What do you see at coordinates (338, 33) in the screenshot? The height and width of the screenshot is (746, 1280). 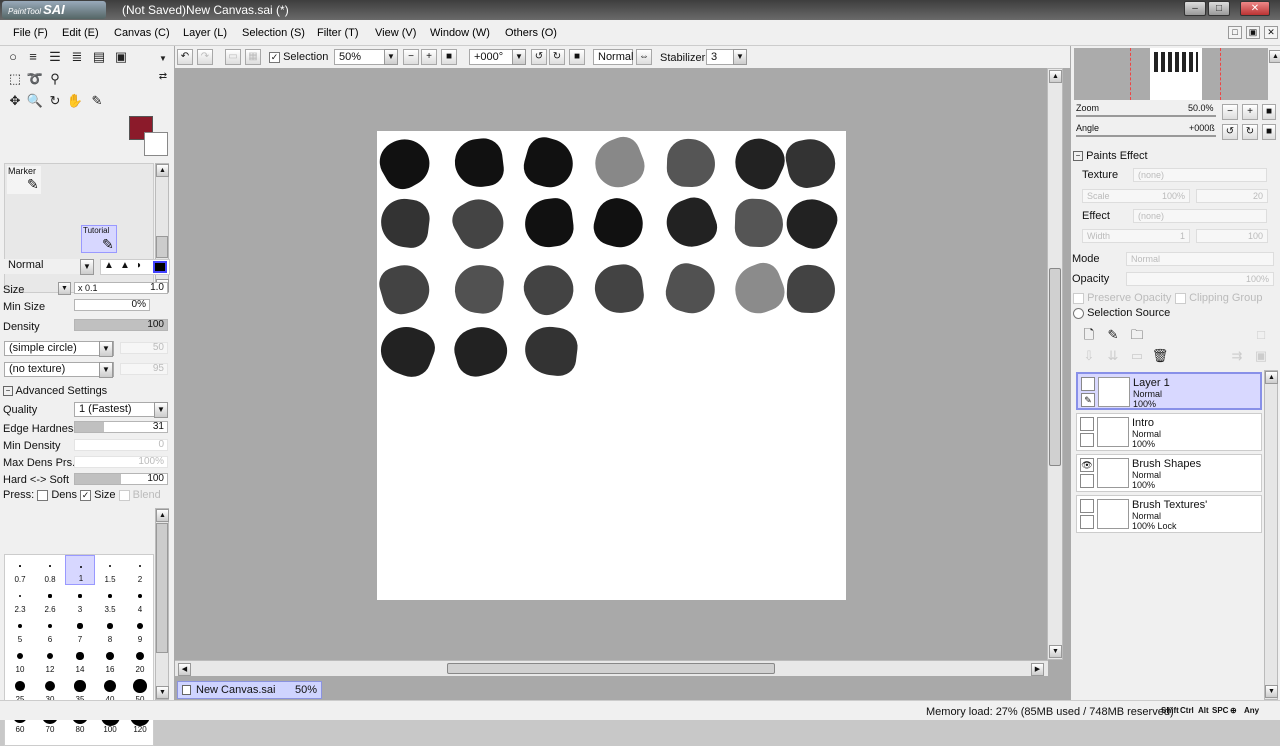 I see `menu-filter: Filter (T)` at bounding box center [338, 33].